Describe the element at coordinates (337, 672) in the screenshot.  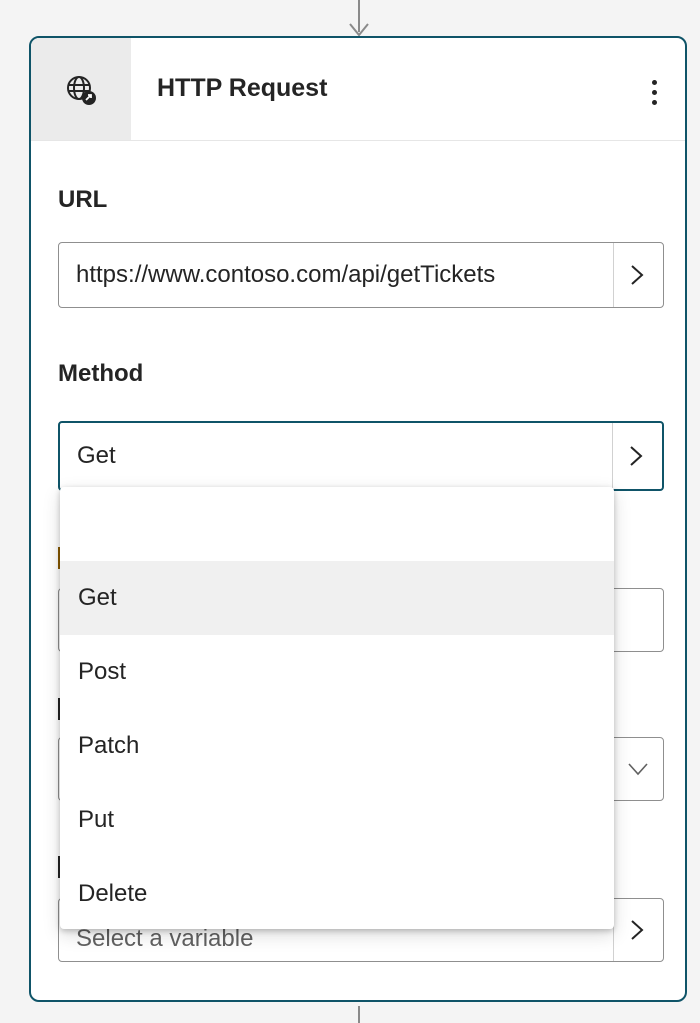
I see `dropdown-option-post: Post` at that location.